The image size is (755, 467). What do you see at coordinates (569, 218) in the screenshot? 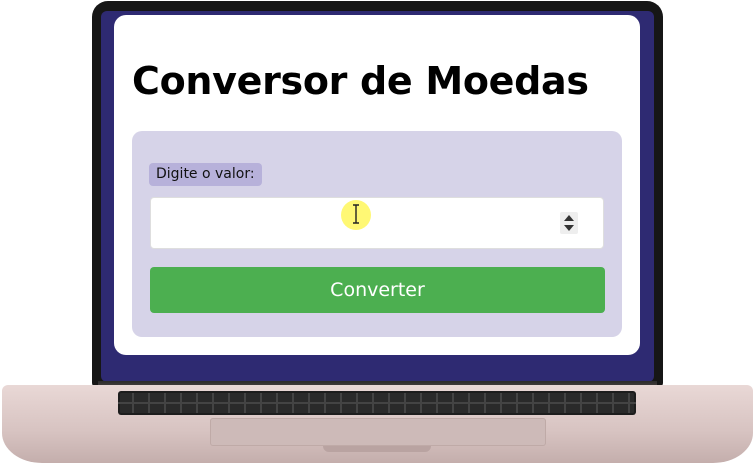
I see `spinner-up-icon` at bounding box center [569, 218].